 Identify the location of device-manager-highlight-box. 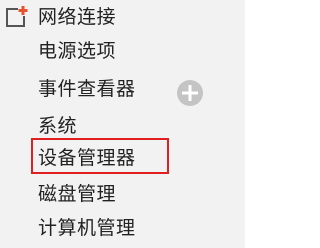
(100, 156).